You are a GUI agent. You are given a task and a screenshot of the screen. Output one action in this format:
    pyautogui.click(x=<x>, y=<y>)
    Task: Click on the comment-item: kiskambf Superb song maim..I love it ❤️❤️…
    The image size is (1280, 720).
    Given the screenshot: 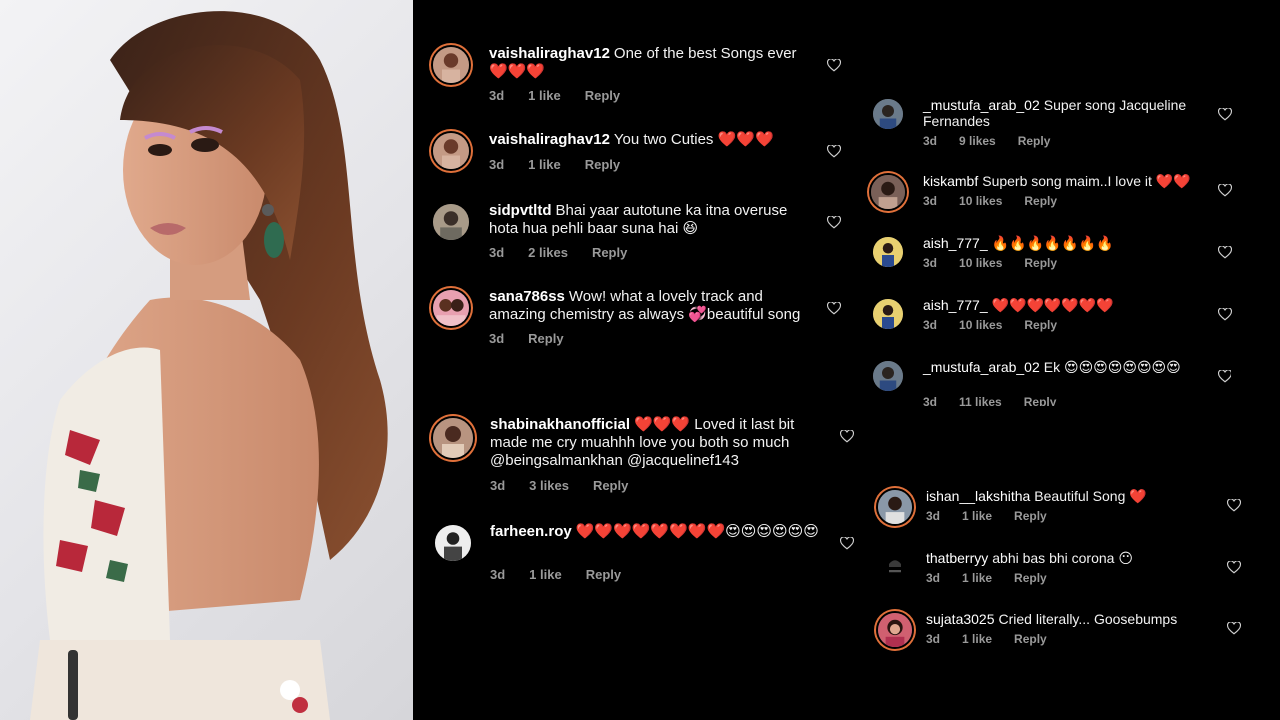 What is the action you would take?
    pyautogui.click(x=1050, y=193)
    